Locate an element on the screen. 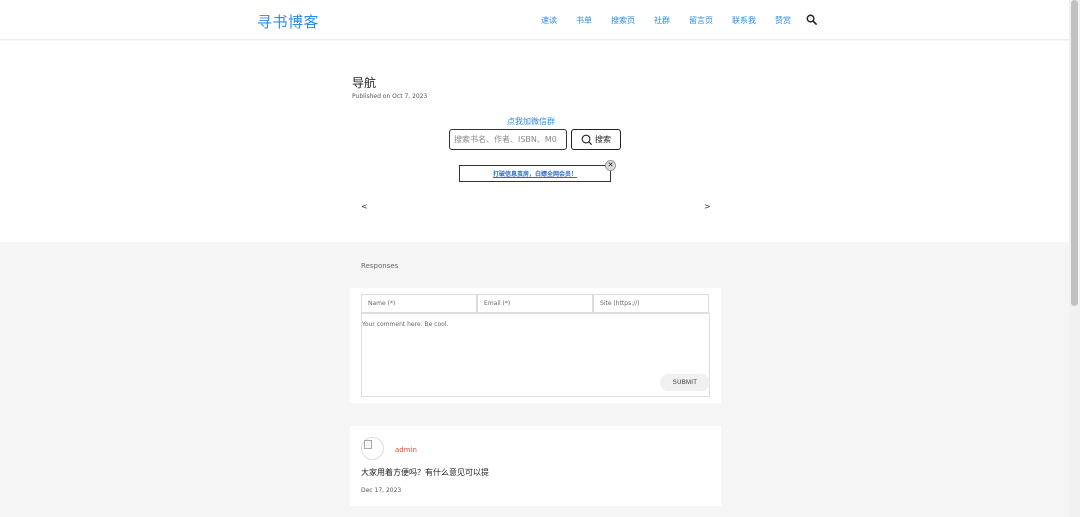 The height and width of the screenshot is (517, 1080). avatar is located at coordinates (372, 448).